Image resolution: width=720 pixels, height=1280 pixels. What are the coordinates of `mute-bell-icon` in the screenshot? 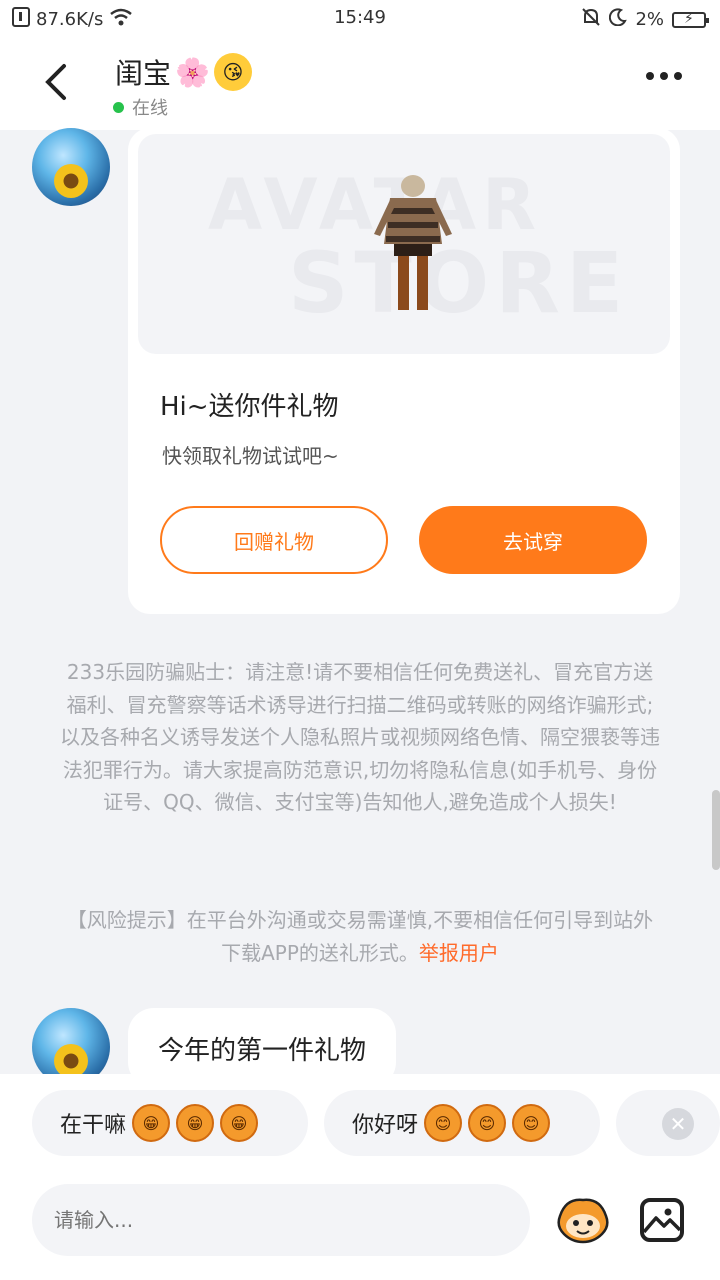 It's located at (591, 19).